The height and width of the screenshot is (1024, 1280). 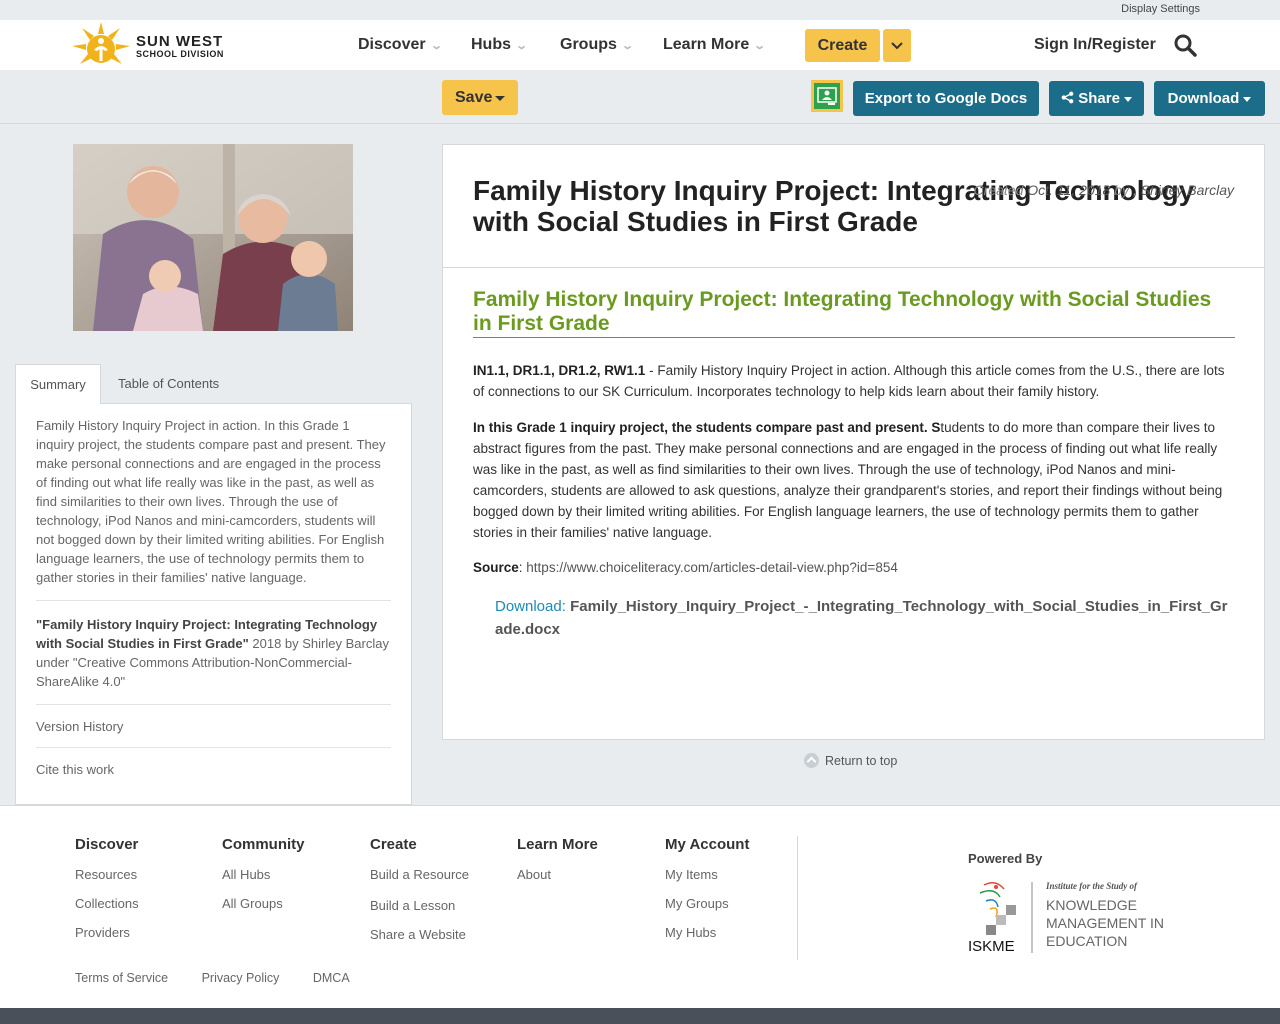 What do you see at coordinates (811, 760) in the screenshot?
I see `arrow-up-circle-icon` at bounding box center [811, 760].